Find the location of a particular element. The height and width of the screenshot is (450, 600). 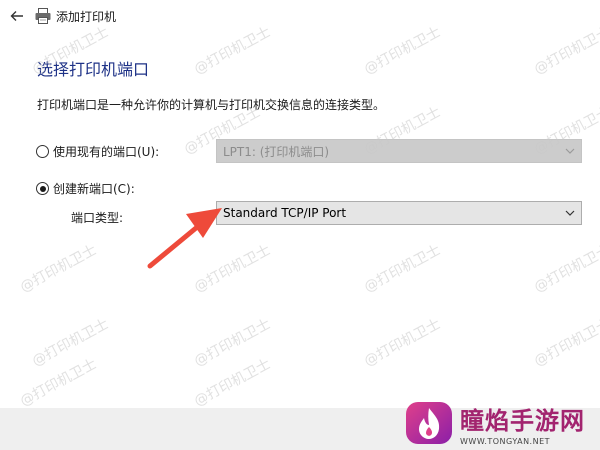

page-title: 选择打印机端口 is located at coordinates (93, 69).